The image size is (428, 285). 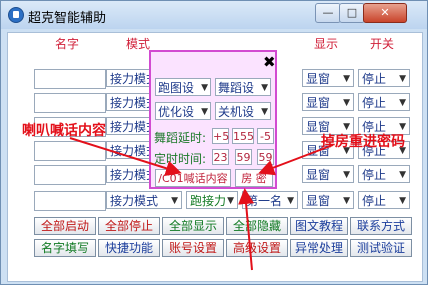 What do you see at coordinates (65, 226) in the screenshot?
I see `start-all-button: 全部启动` at bounding box center [65, 226].